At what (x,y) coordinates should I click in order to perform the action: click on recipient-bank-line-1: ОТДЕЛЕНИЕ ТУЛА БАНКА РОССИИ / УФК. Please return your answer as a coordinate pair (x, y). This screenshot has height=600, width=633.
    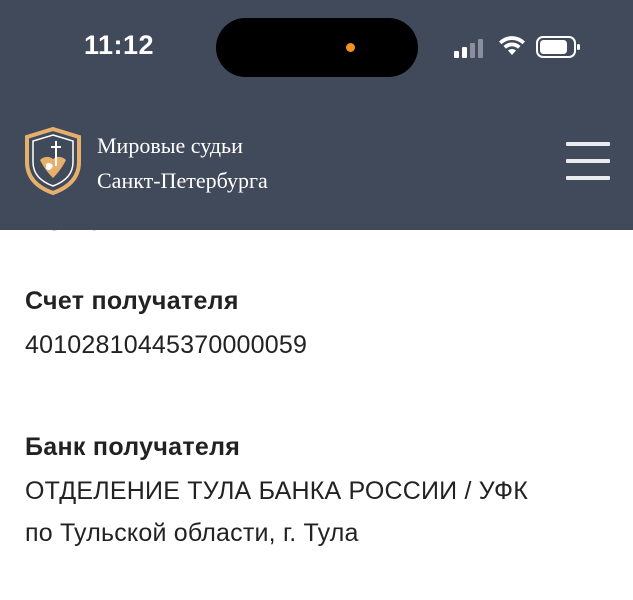
    Looking at the image, I should click on (277, 491).